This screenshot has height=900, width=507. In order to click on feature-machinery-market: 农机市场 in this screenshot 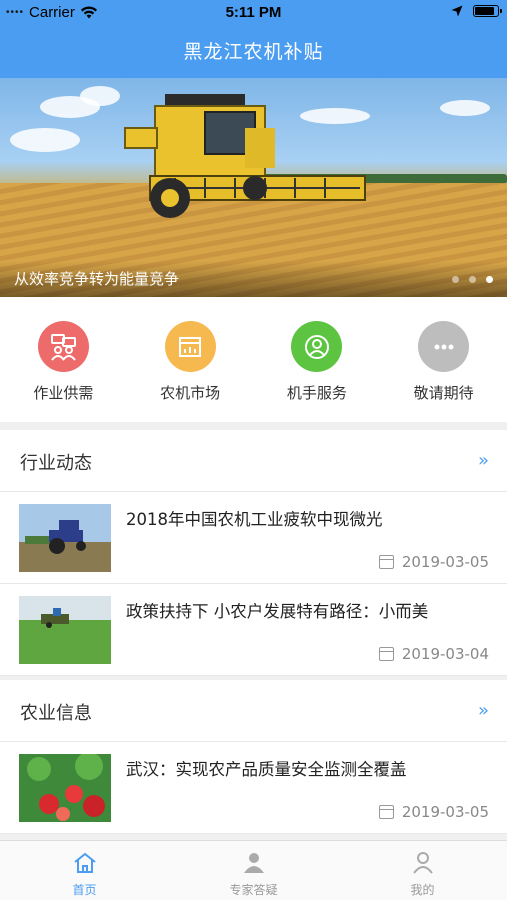, I will do `click(190, 359)`.